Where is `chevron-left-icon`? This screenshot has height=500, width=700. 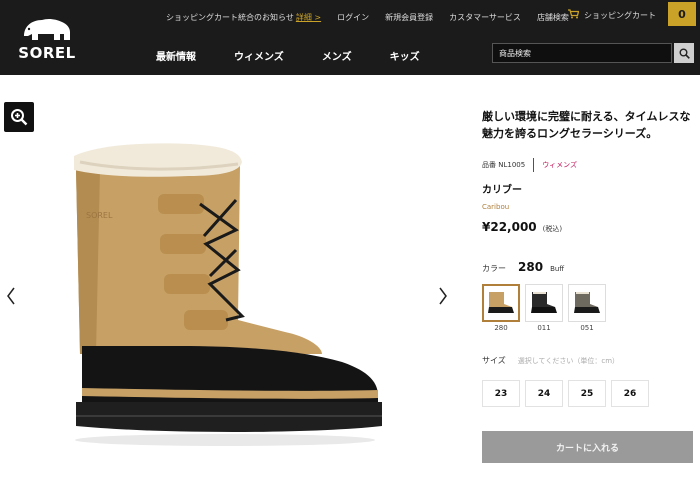
chevron-left-icon is located at coordinates (11, 296).